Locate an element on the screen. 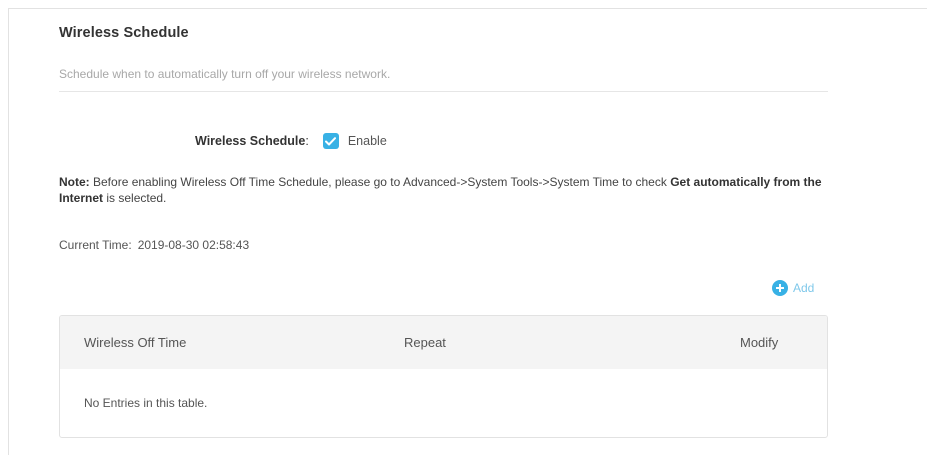 The height and width of the screenshot is (455, 927). wireless-schedule-row: Wireless Schedule : Enable is located at coordinates (291, 141).